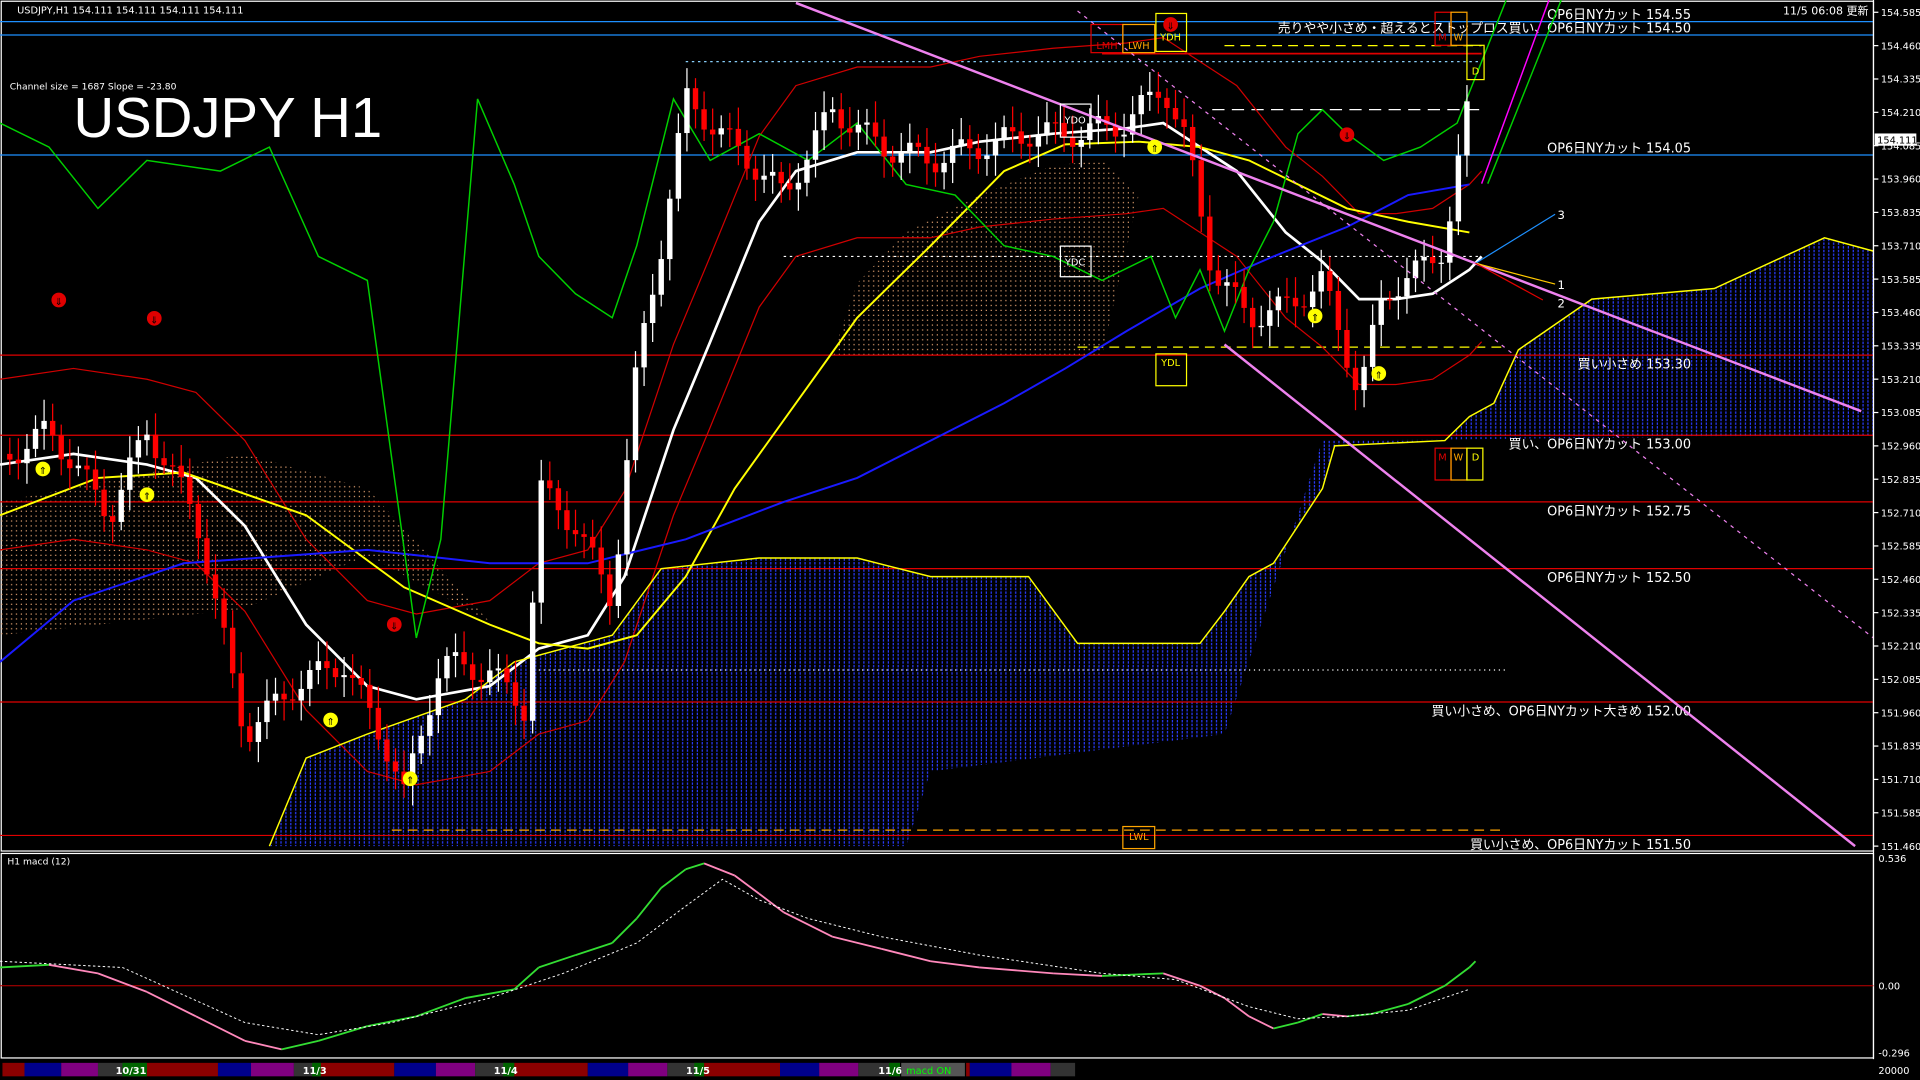 This screenshot has height=1080, width=1920. Describe the element at coordinates (1484, 29) in the screenshot. I see `level-label: 売りやや小さめ・超えるとストップロス買い、OP6日NYカット 154.50` at that location.